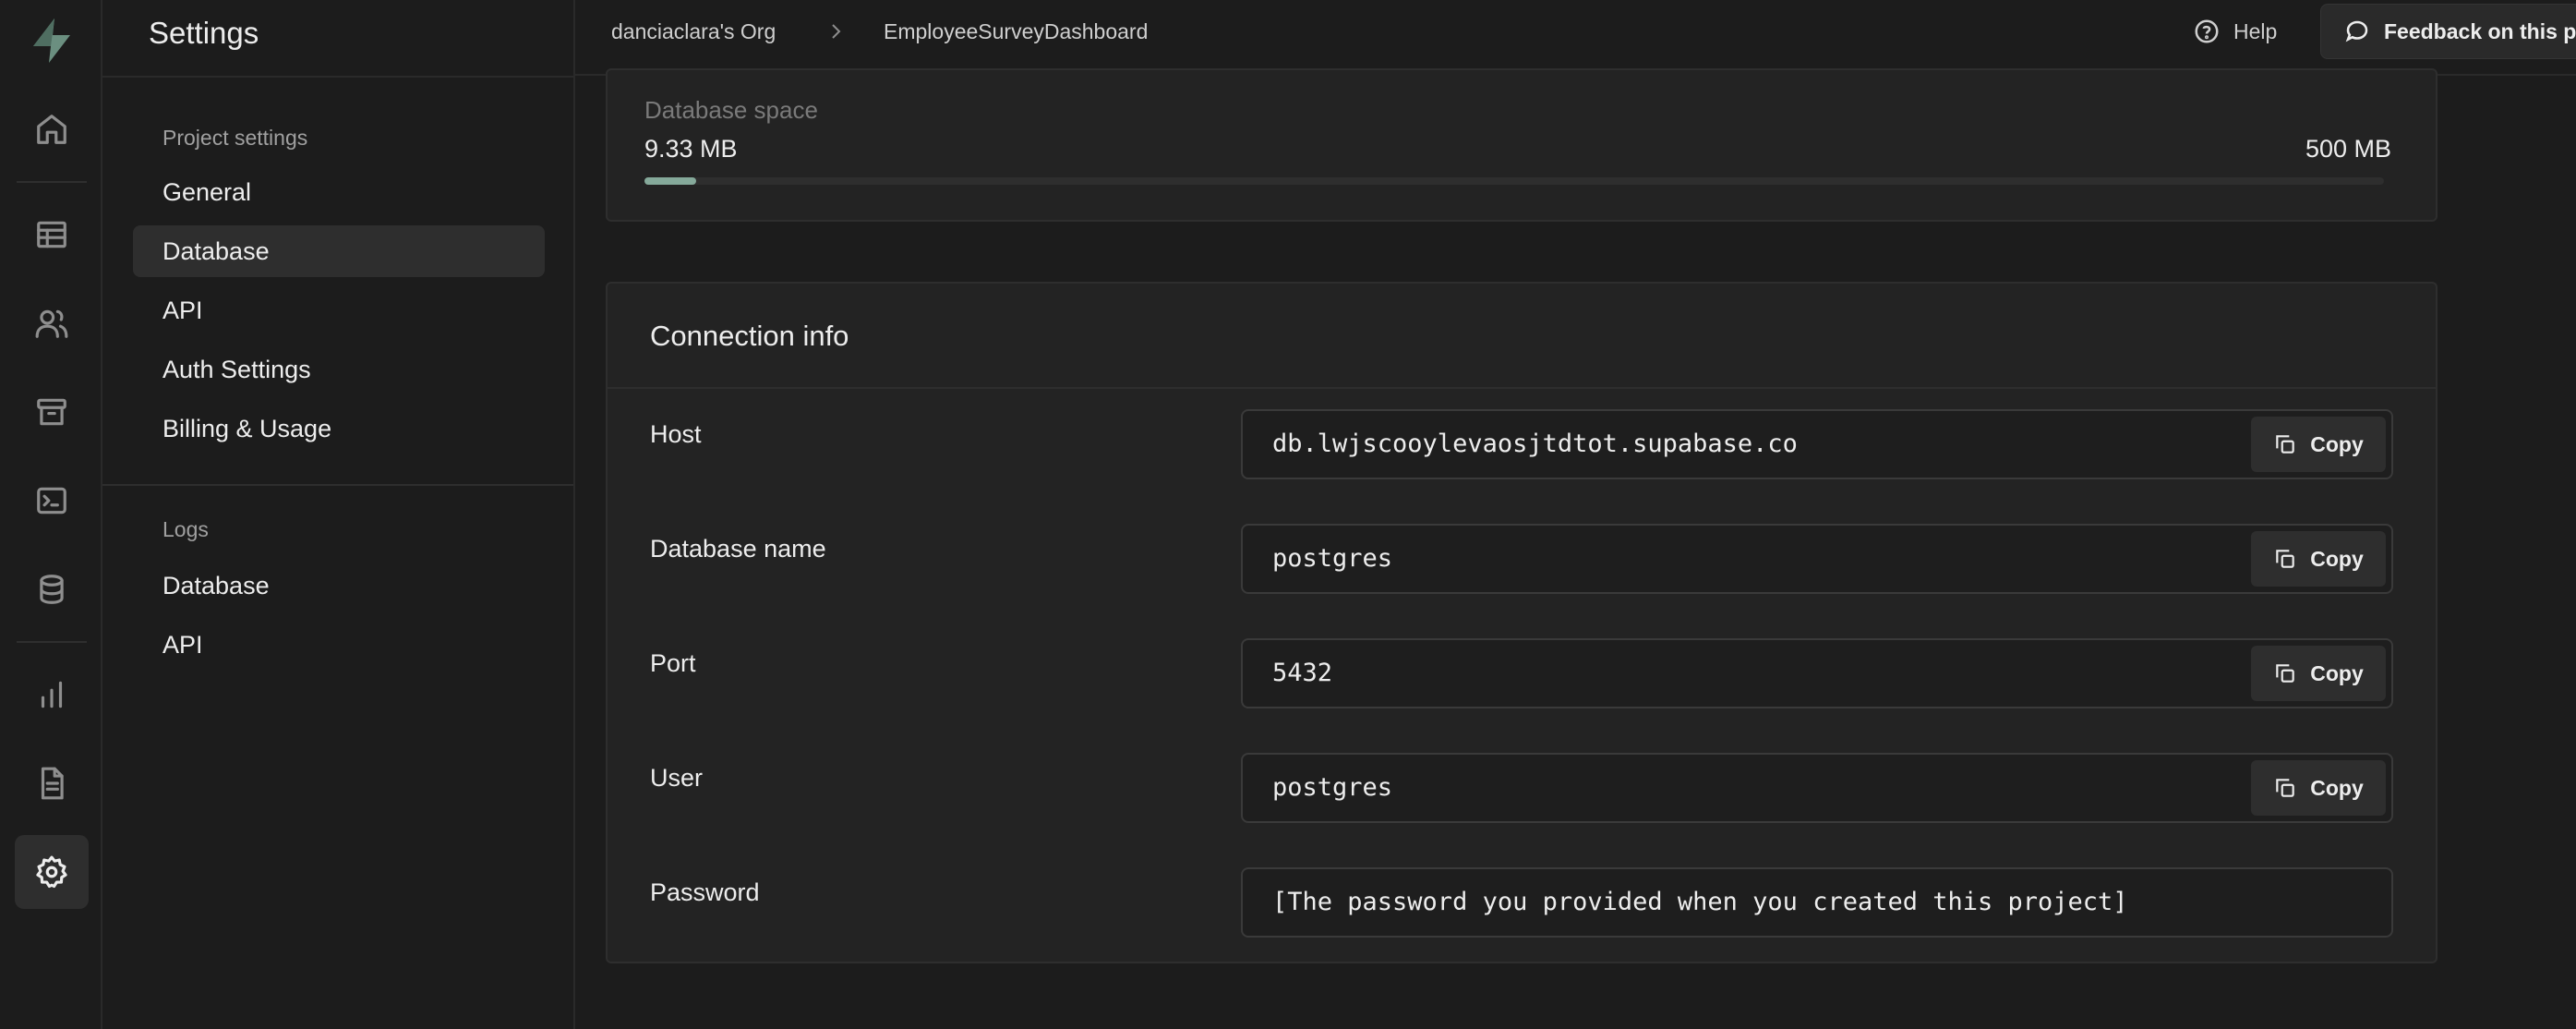 Image resolution: width=2576 pixels, height=1029 pixels. Describe the element at coordinates (1514, 181) in the screenshot. I see `database-space-progress-bar` at that location.